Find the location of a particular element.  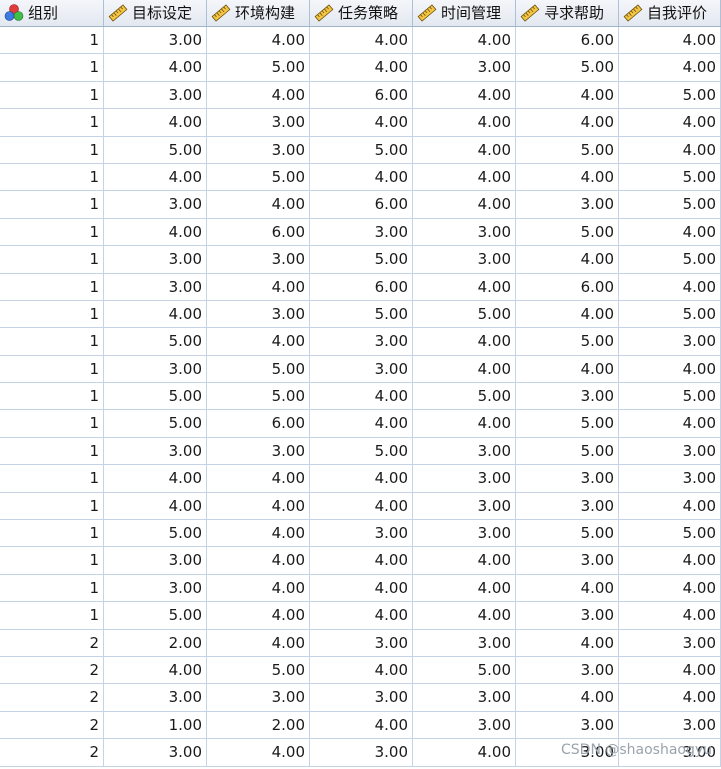

column-header-6: 自我评价 is located at coordinates (670, 13).